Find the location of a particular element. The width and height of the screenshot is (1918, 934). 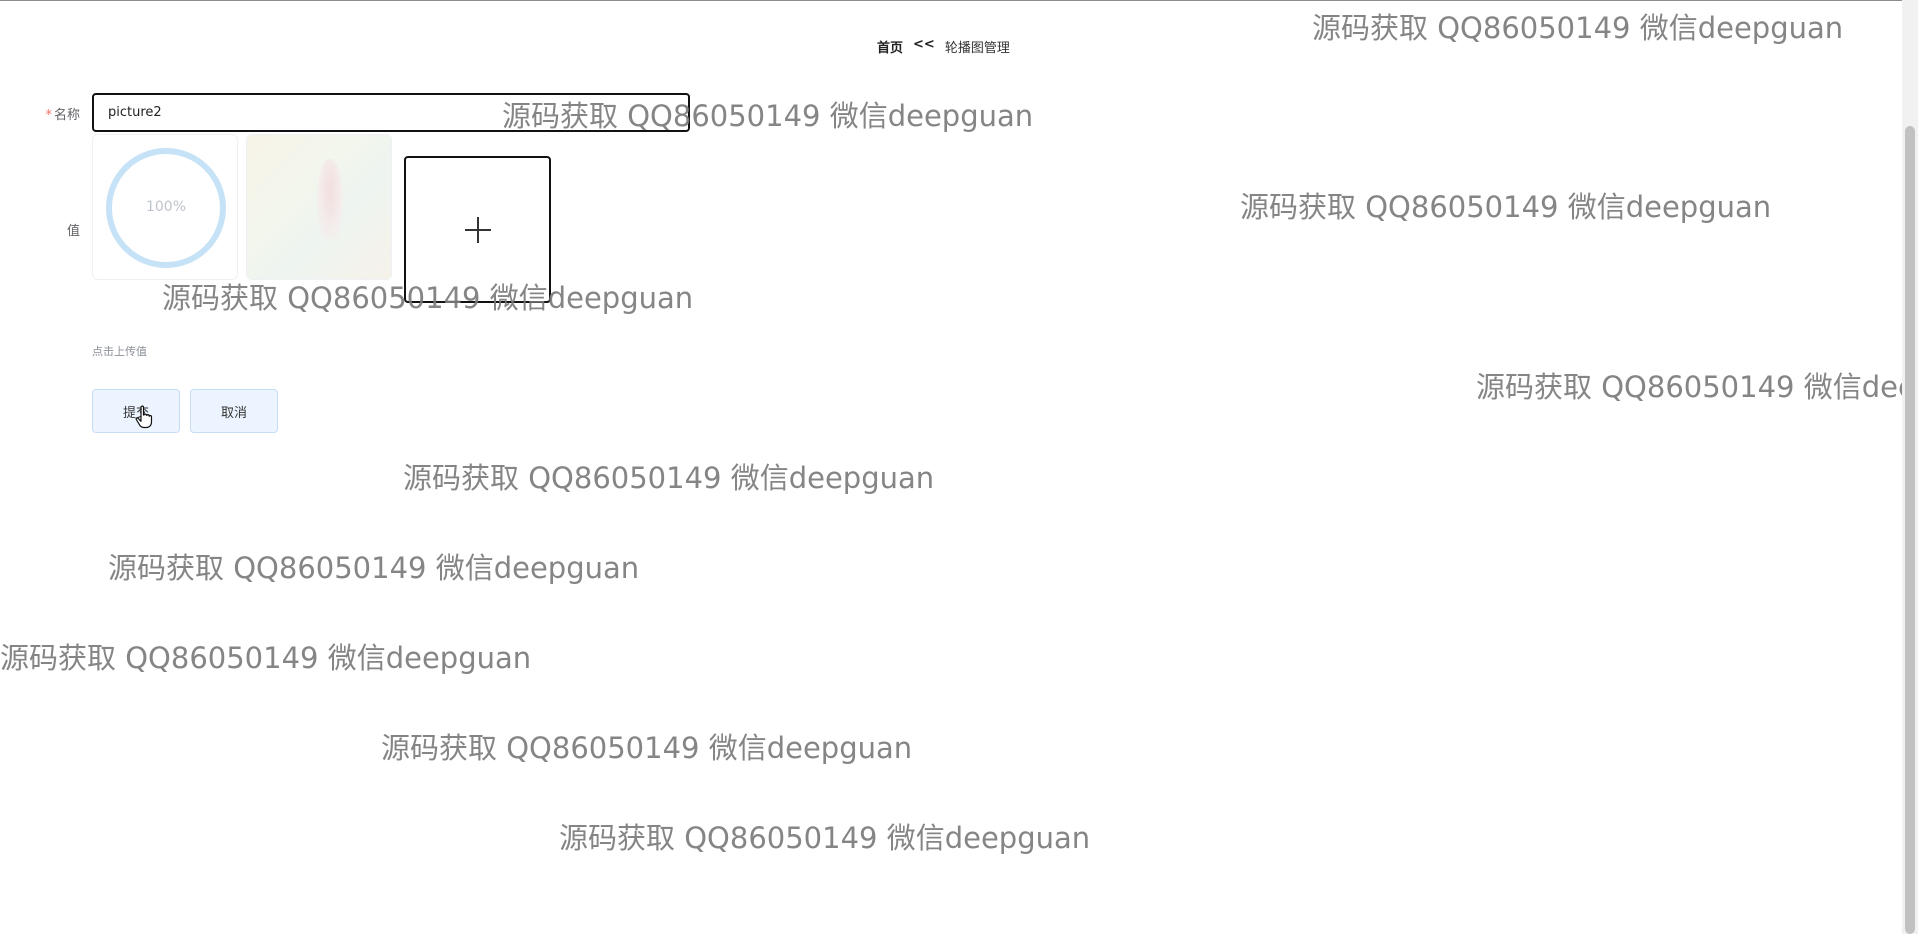

watermark: 源码获取 QQ86050149 微信dee is located at coordinates (1696, 387).